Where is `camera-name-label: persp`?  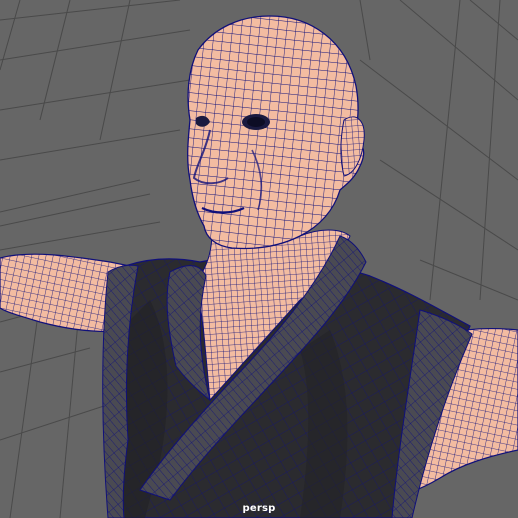 camera-name-label: persp is located at coordinates (259, 508).